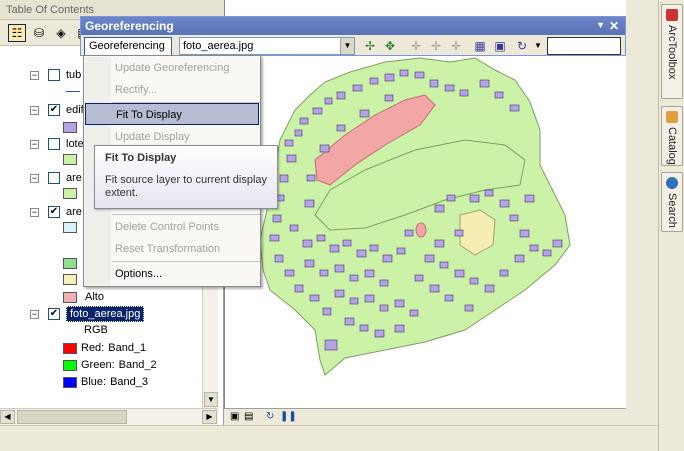  What do you see at coordinates (75, 144) in the screenshot?
I see `layer-name: lote` at bounding box center [75, 144].